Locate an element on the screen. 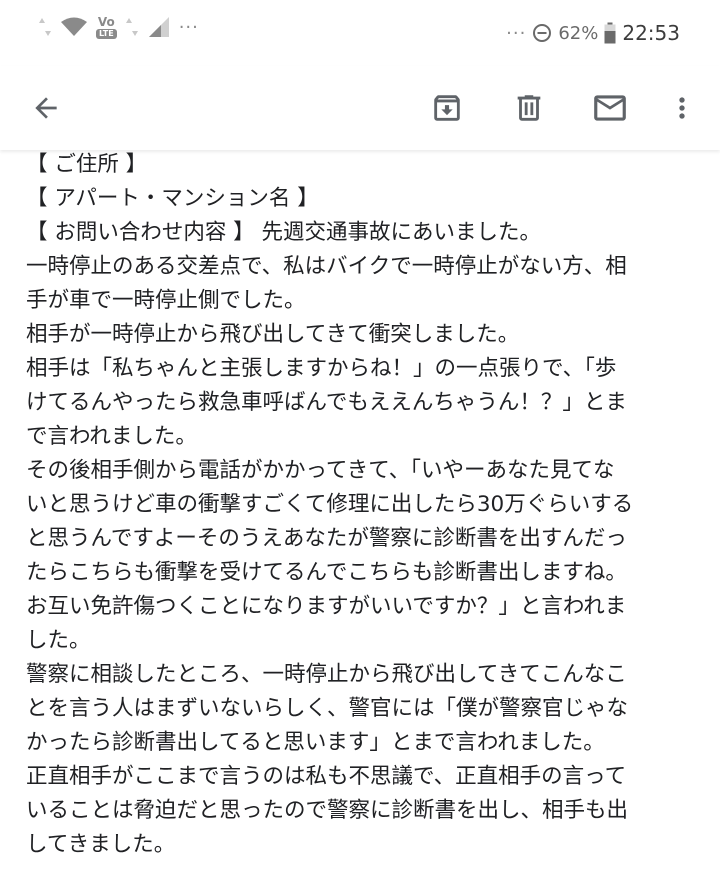 This screenshot has width=720, height=877. message-line: 【 お問い合わせ内容 】 先週交通事故にあいました。 is located at coordinates (284, 232).